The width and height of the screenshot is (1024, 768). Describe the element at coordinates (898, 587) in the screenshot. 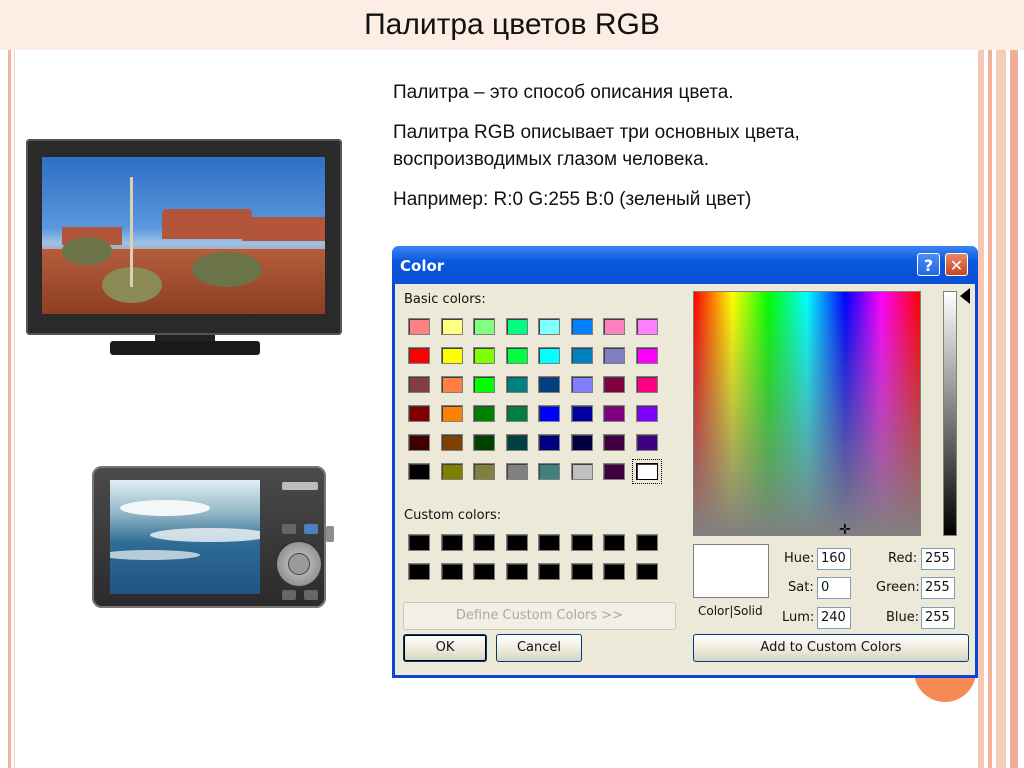

I see `green-label: Green:` at that location.